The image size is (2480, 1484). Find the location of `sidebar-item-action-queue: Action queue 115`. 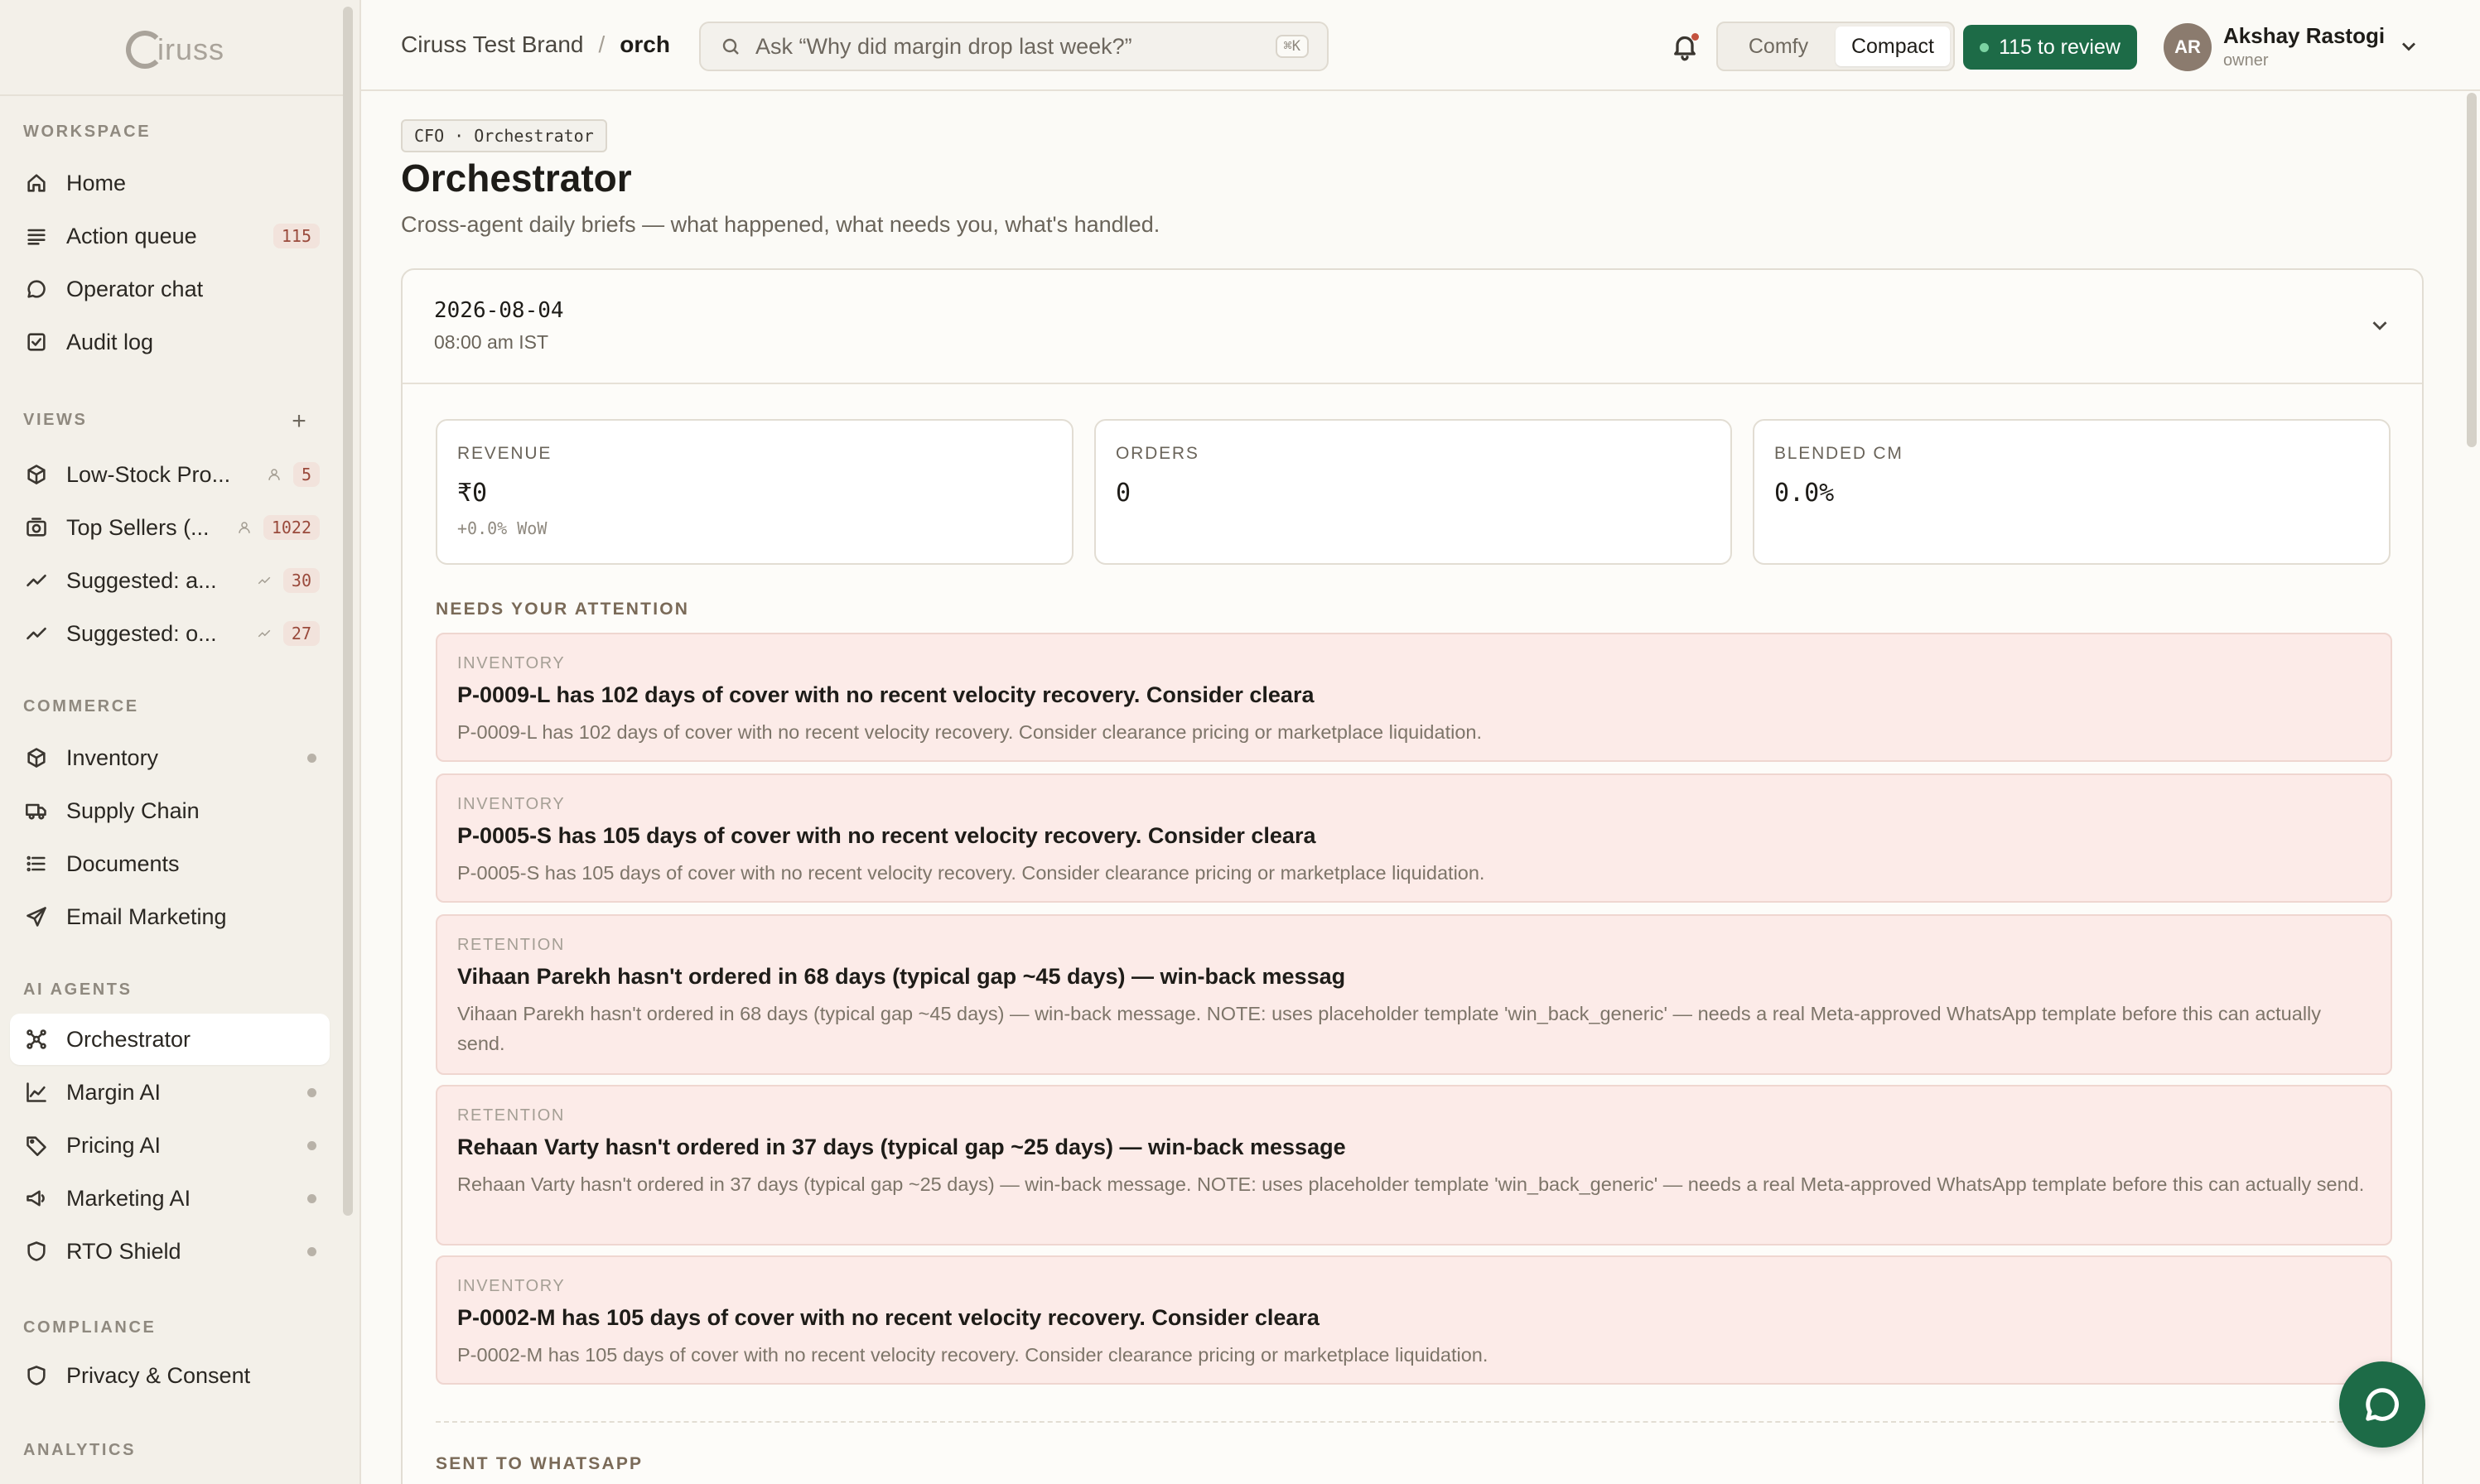

sidebar-item-action-queue: Action queue 115 is located at coordinates (170, 236).